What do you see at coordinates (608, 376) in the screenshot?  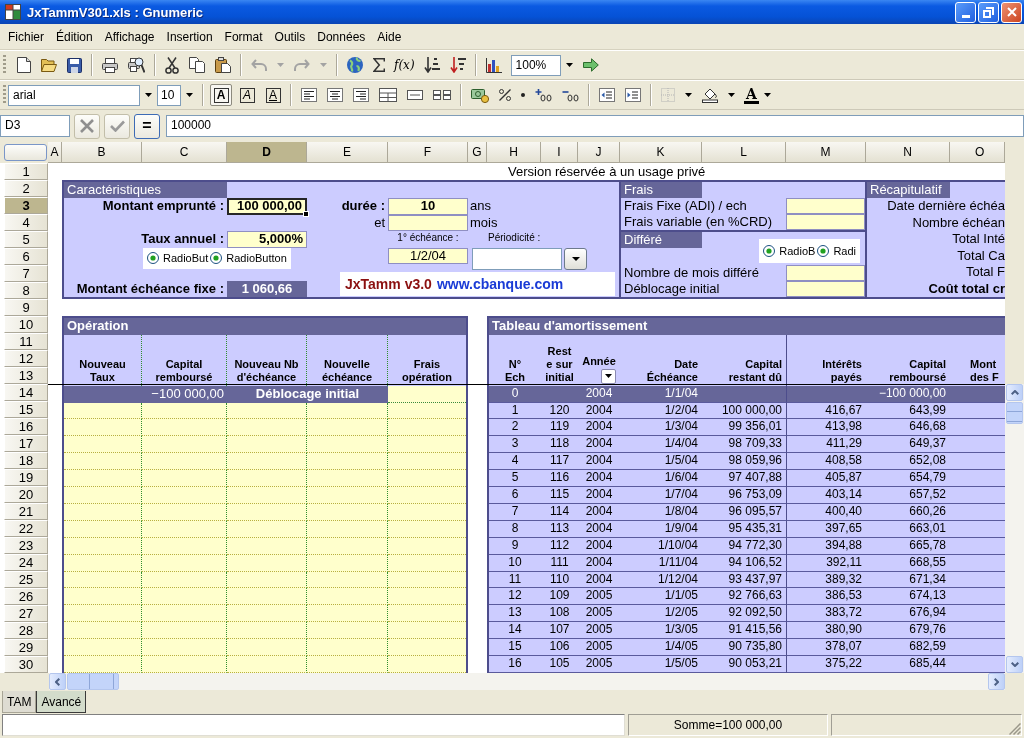 I see `filter-button` at bounding box center [608, 376].